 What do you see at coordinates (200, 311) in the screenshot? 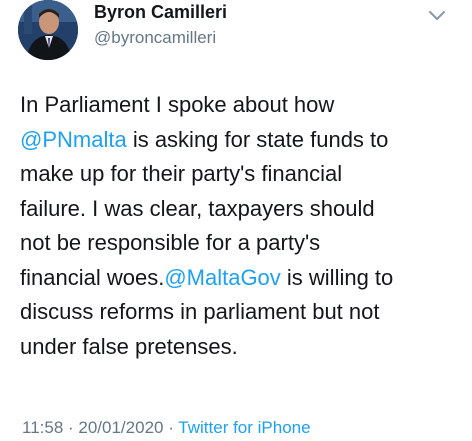
I see `tweet-line: discuss reforms in parliament but not` at bounding box center [200, 311].